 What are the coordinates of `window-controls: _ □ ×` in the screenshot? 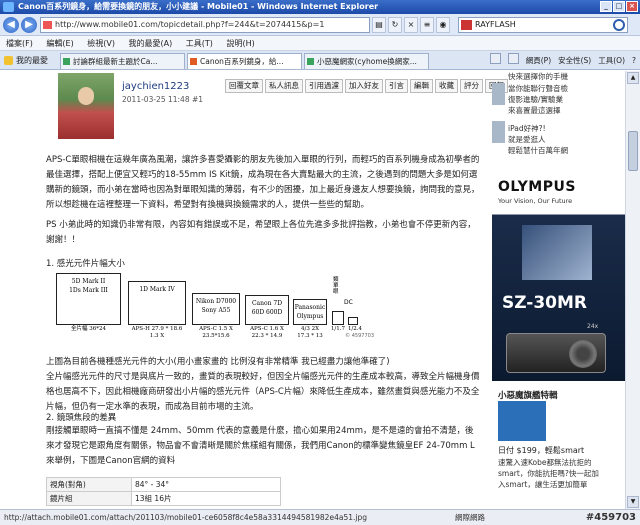 It's located at (619, 6).